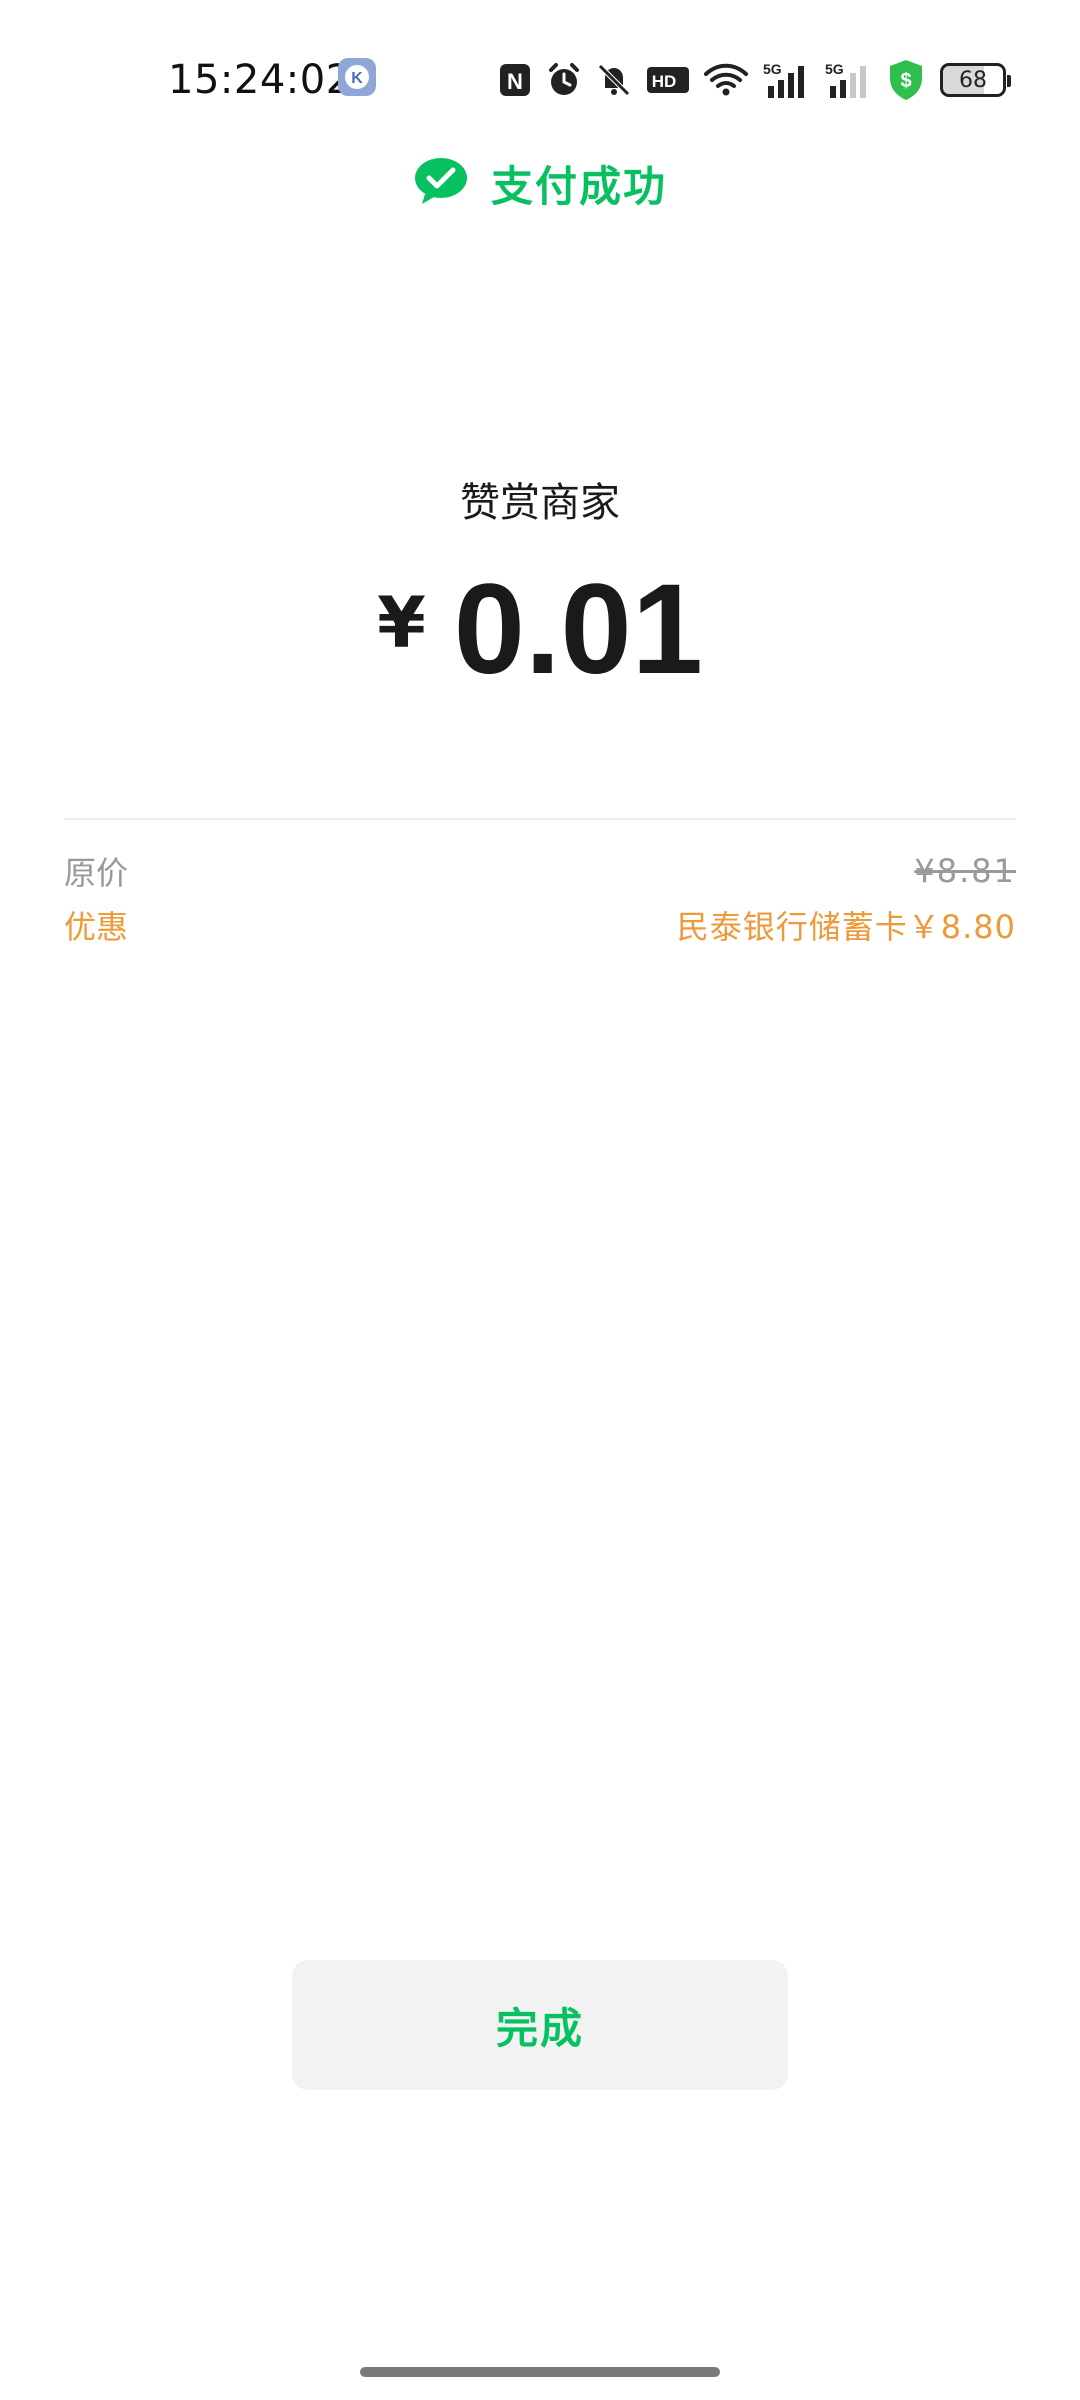 This screenshot has width=1080, height=2400. What do you see at coordinates (401, 623) in the screenshot?
I see `currency-symbol: ¥` at bounding box center [401, 623].